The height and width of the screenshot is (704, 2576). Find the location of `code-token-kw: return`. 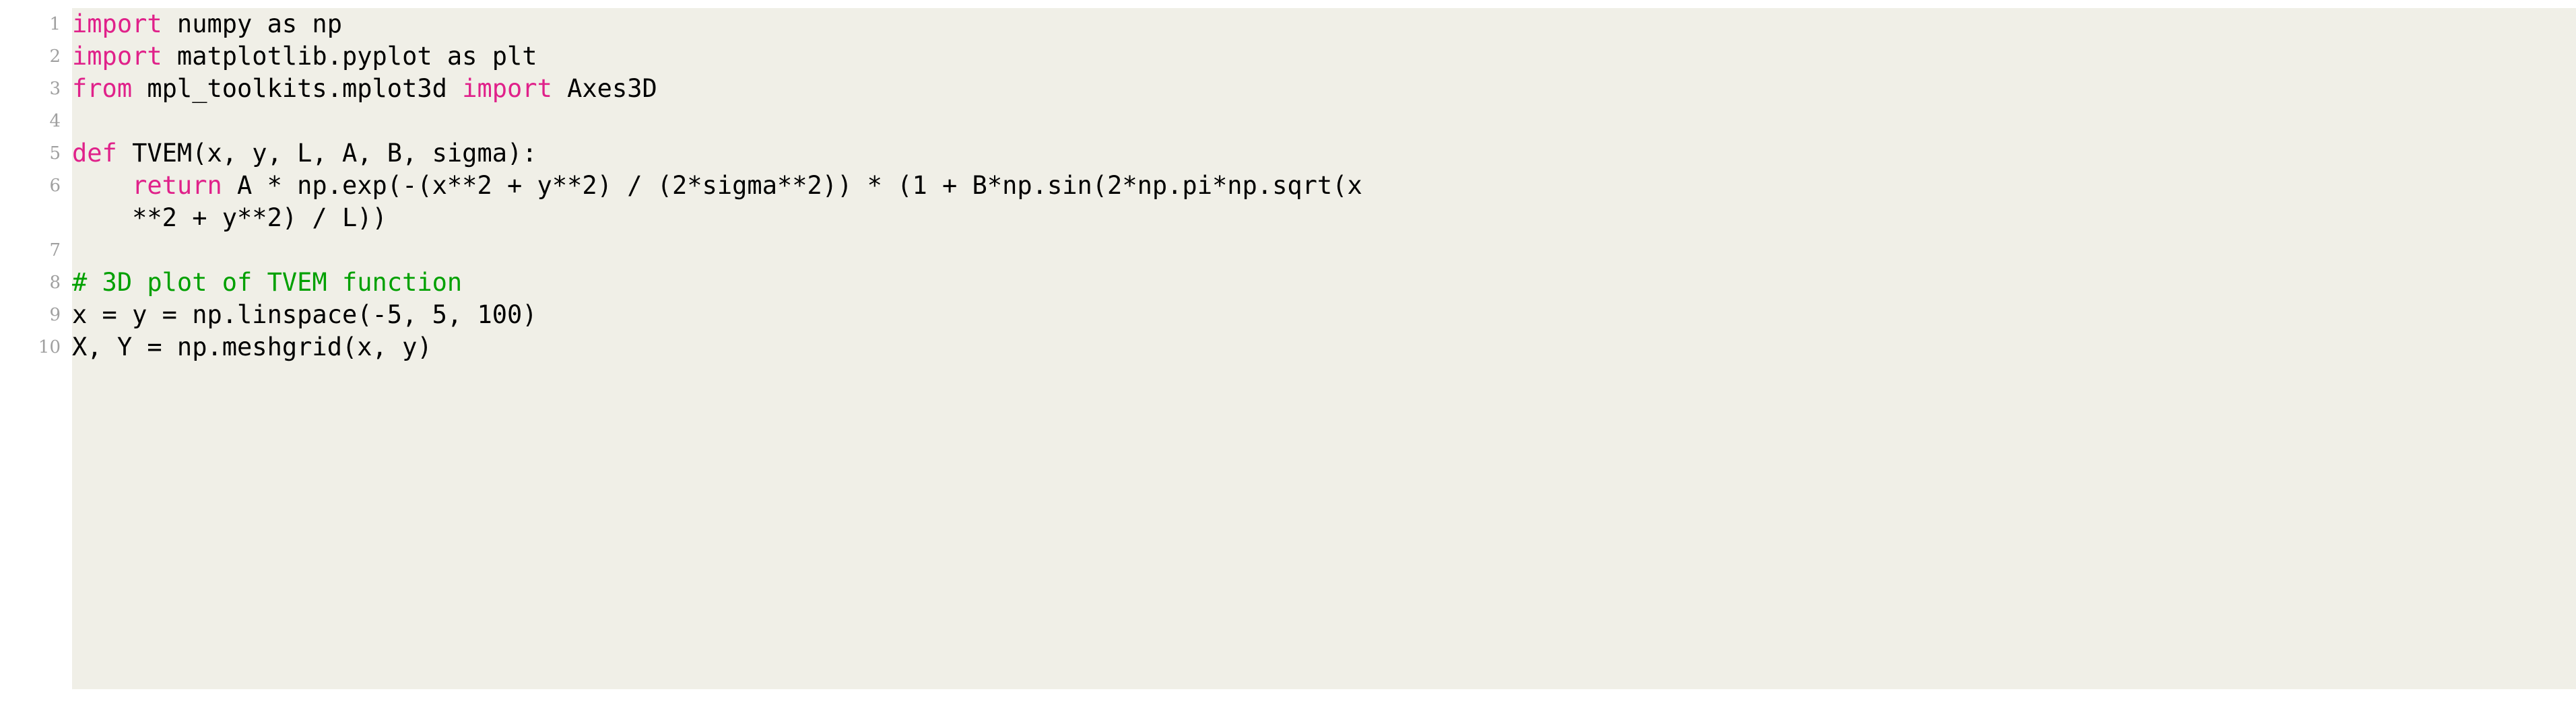

code-token-kw: return is located at coordinates (177, 185).